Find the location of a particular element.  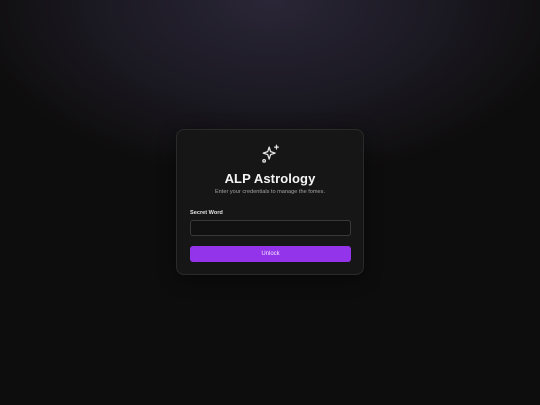

sparkles-icon is located at coordinates (271, 154).